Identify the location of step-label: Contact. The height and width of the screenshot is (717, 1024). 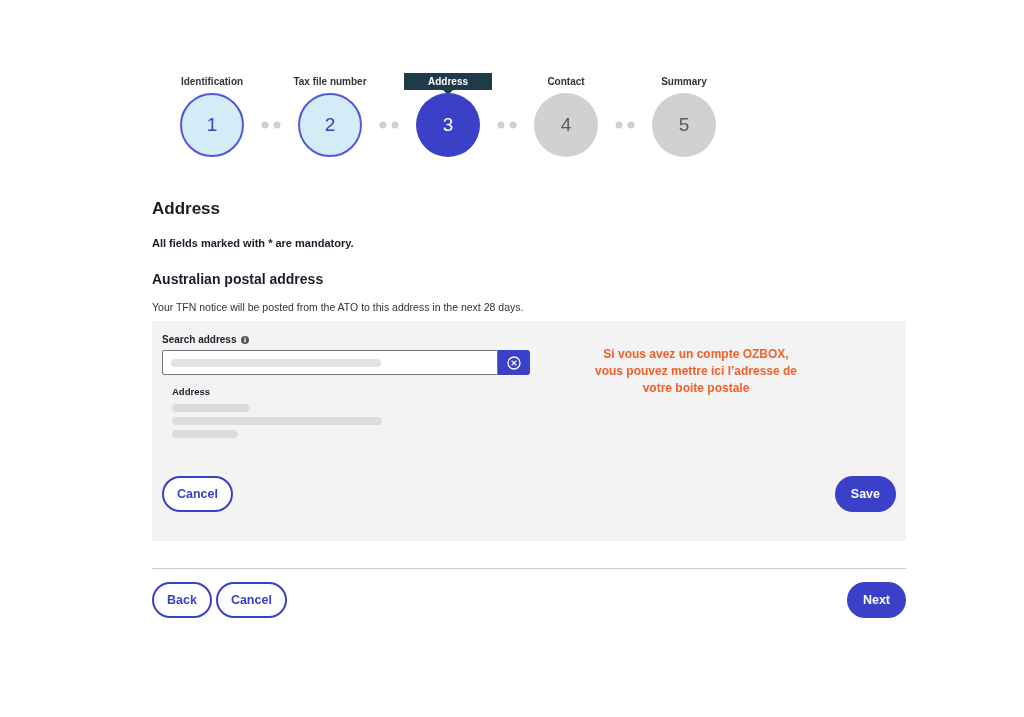
(566, 82).